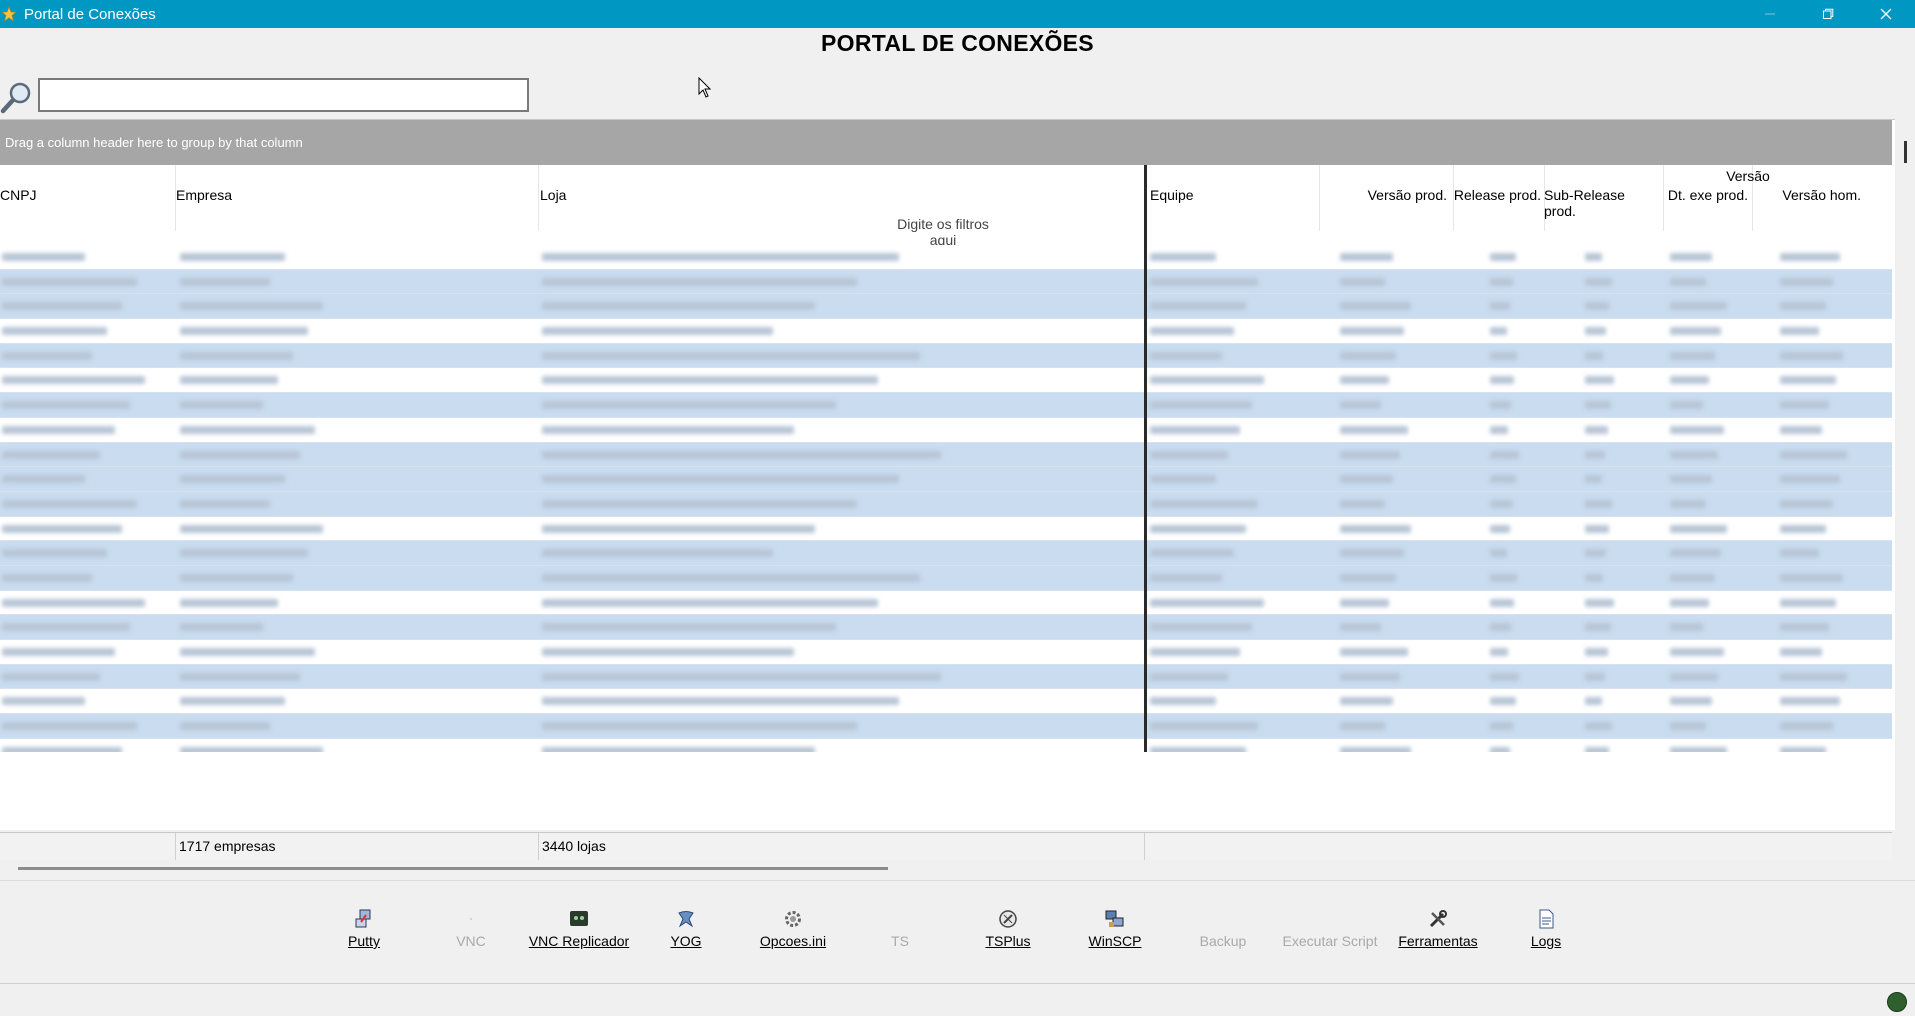 The height and width of the screenshot is (1016, 1915). What do you see at coordinates (1386, 198) in the screenshot?
I see `column-header-versao-prod: Versão prod.` at bounding box center [1386, 198].